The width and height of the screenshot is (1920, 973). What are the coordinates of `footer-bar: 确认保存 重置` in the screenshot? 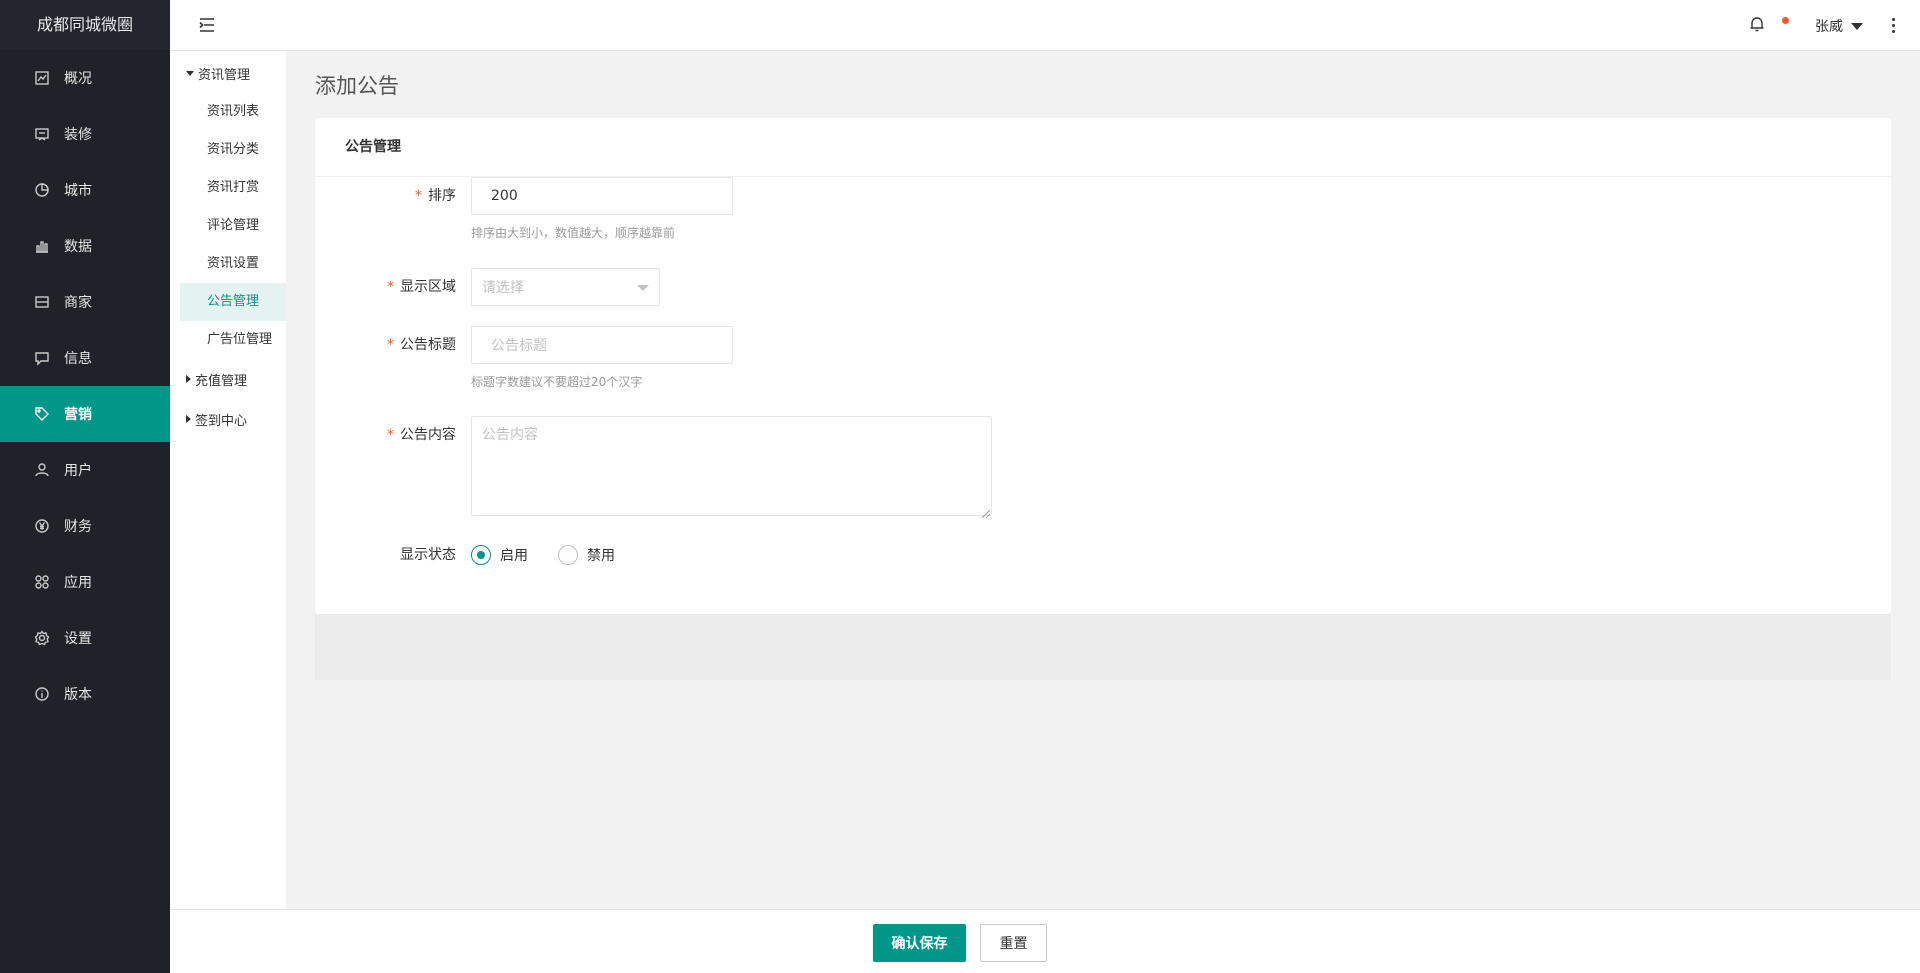 It's located at (1045, 941).